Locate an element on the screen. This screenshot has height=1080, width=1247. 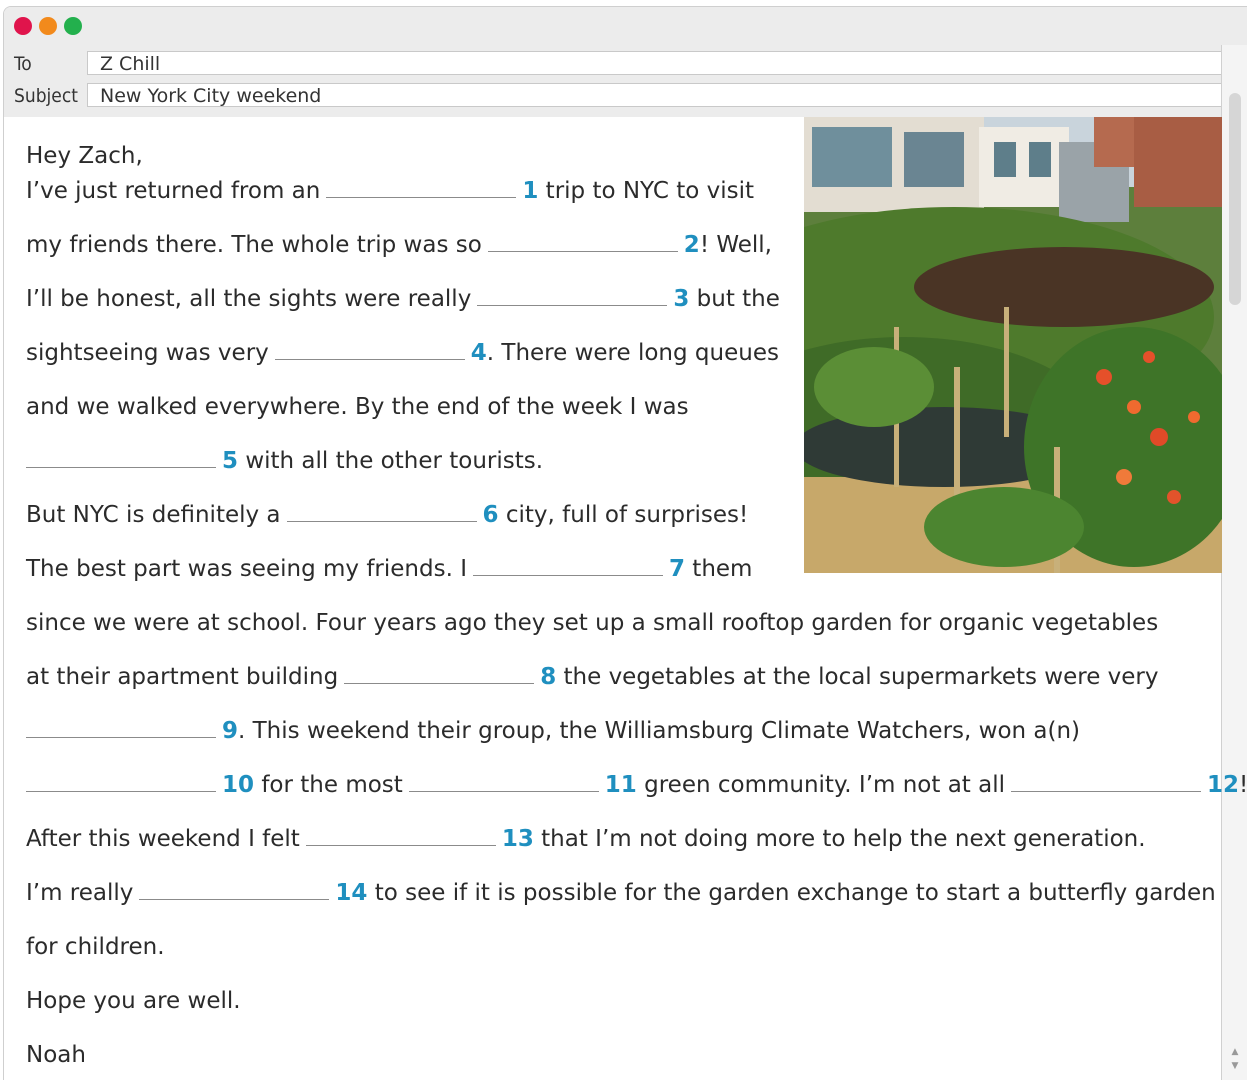
to-field: Z Chill is located at coordinates (654, 63).